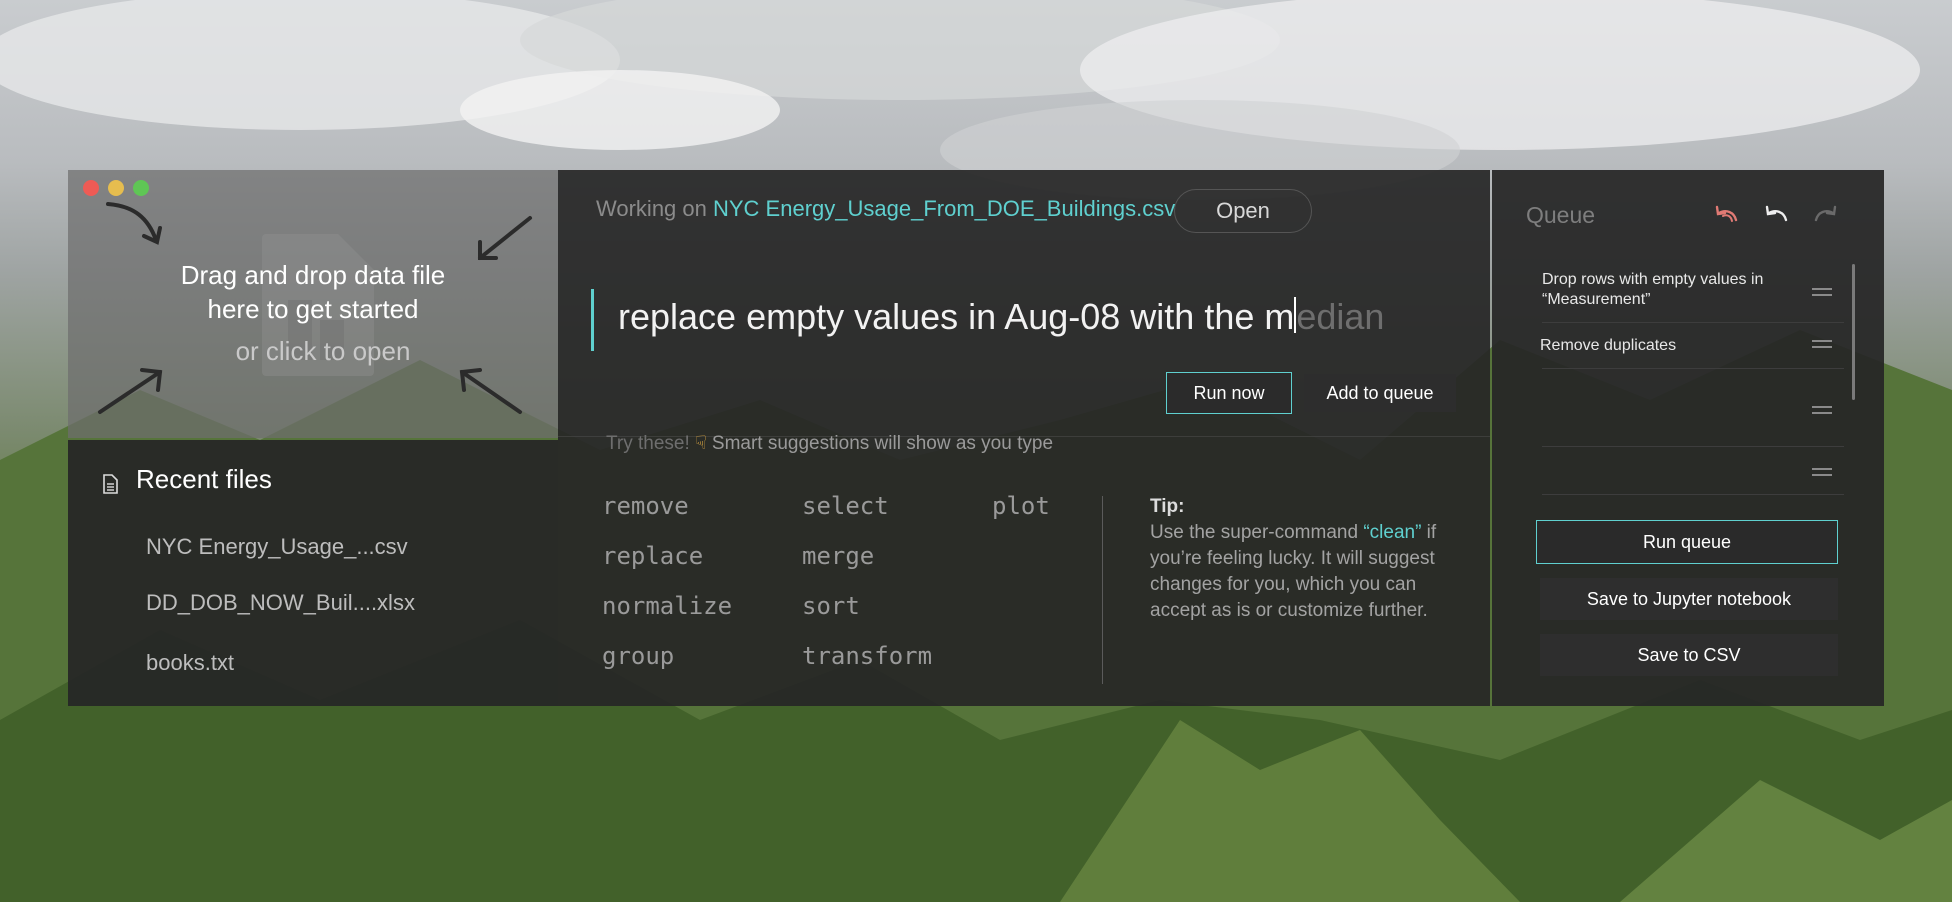 Image resolution: width=1952 pixels, height=902 pixels. Describe the element at coordinates (1243, 211) in the screenshot. I see `open-button: Open` at that location.